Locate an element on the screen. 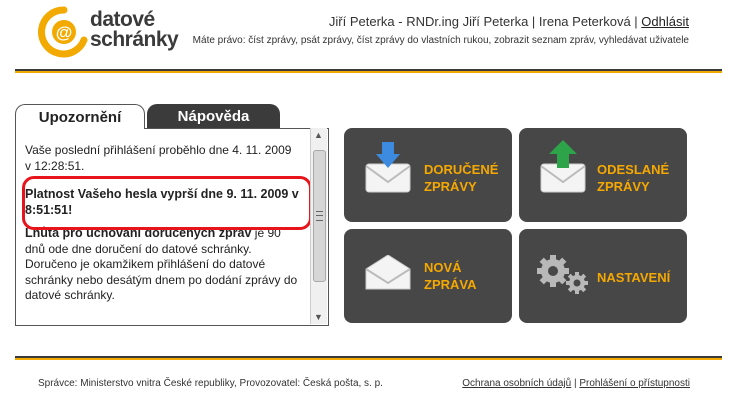 The height and width of the screenshot is (411, 731). brand-line-1: datové is located at coordinates (122, 19).